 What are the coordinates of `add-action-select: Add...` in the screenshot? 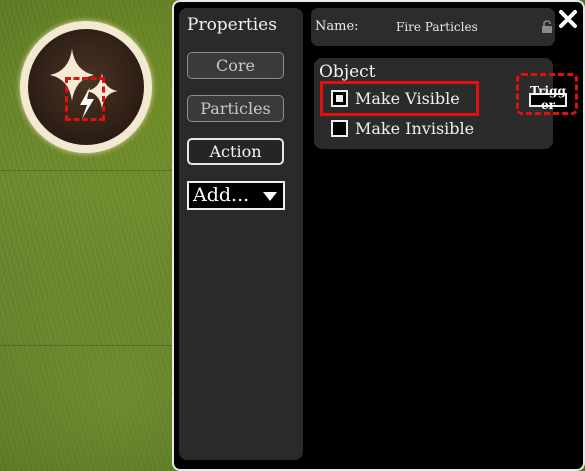 It's located at (236, 195).